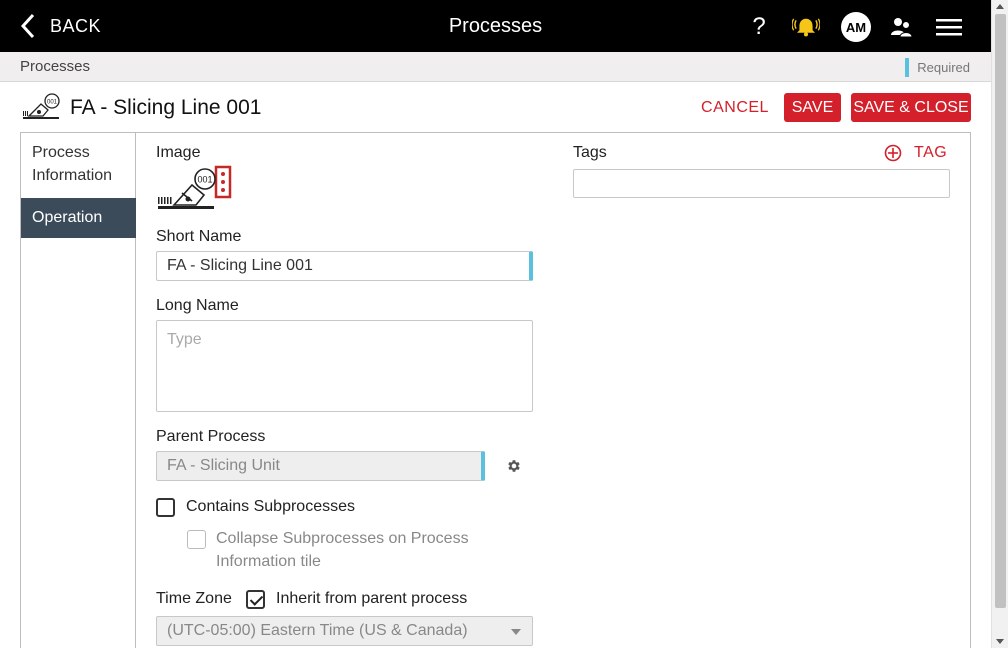 The image size is (1008, 648). I want to click on contains-subprocesses-checkbox, so click(165, 507).